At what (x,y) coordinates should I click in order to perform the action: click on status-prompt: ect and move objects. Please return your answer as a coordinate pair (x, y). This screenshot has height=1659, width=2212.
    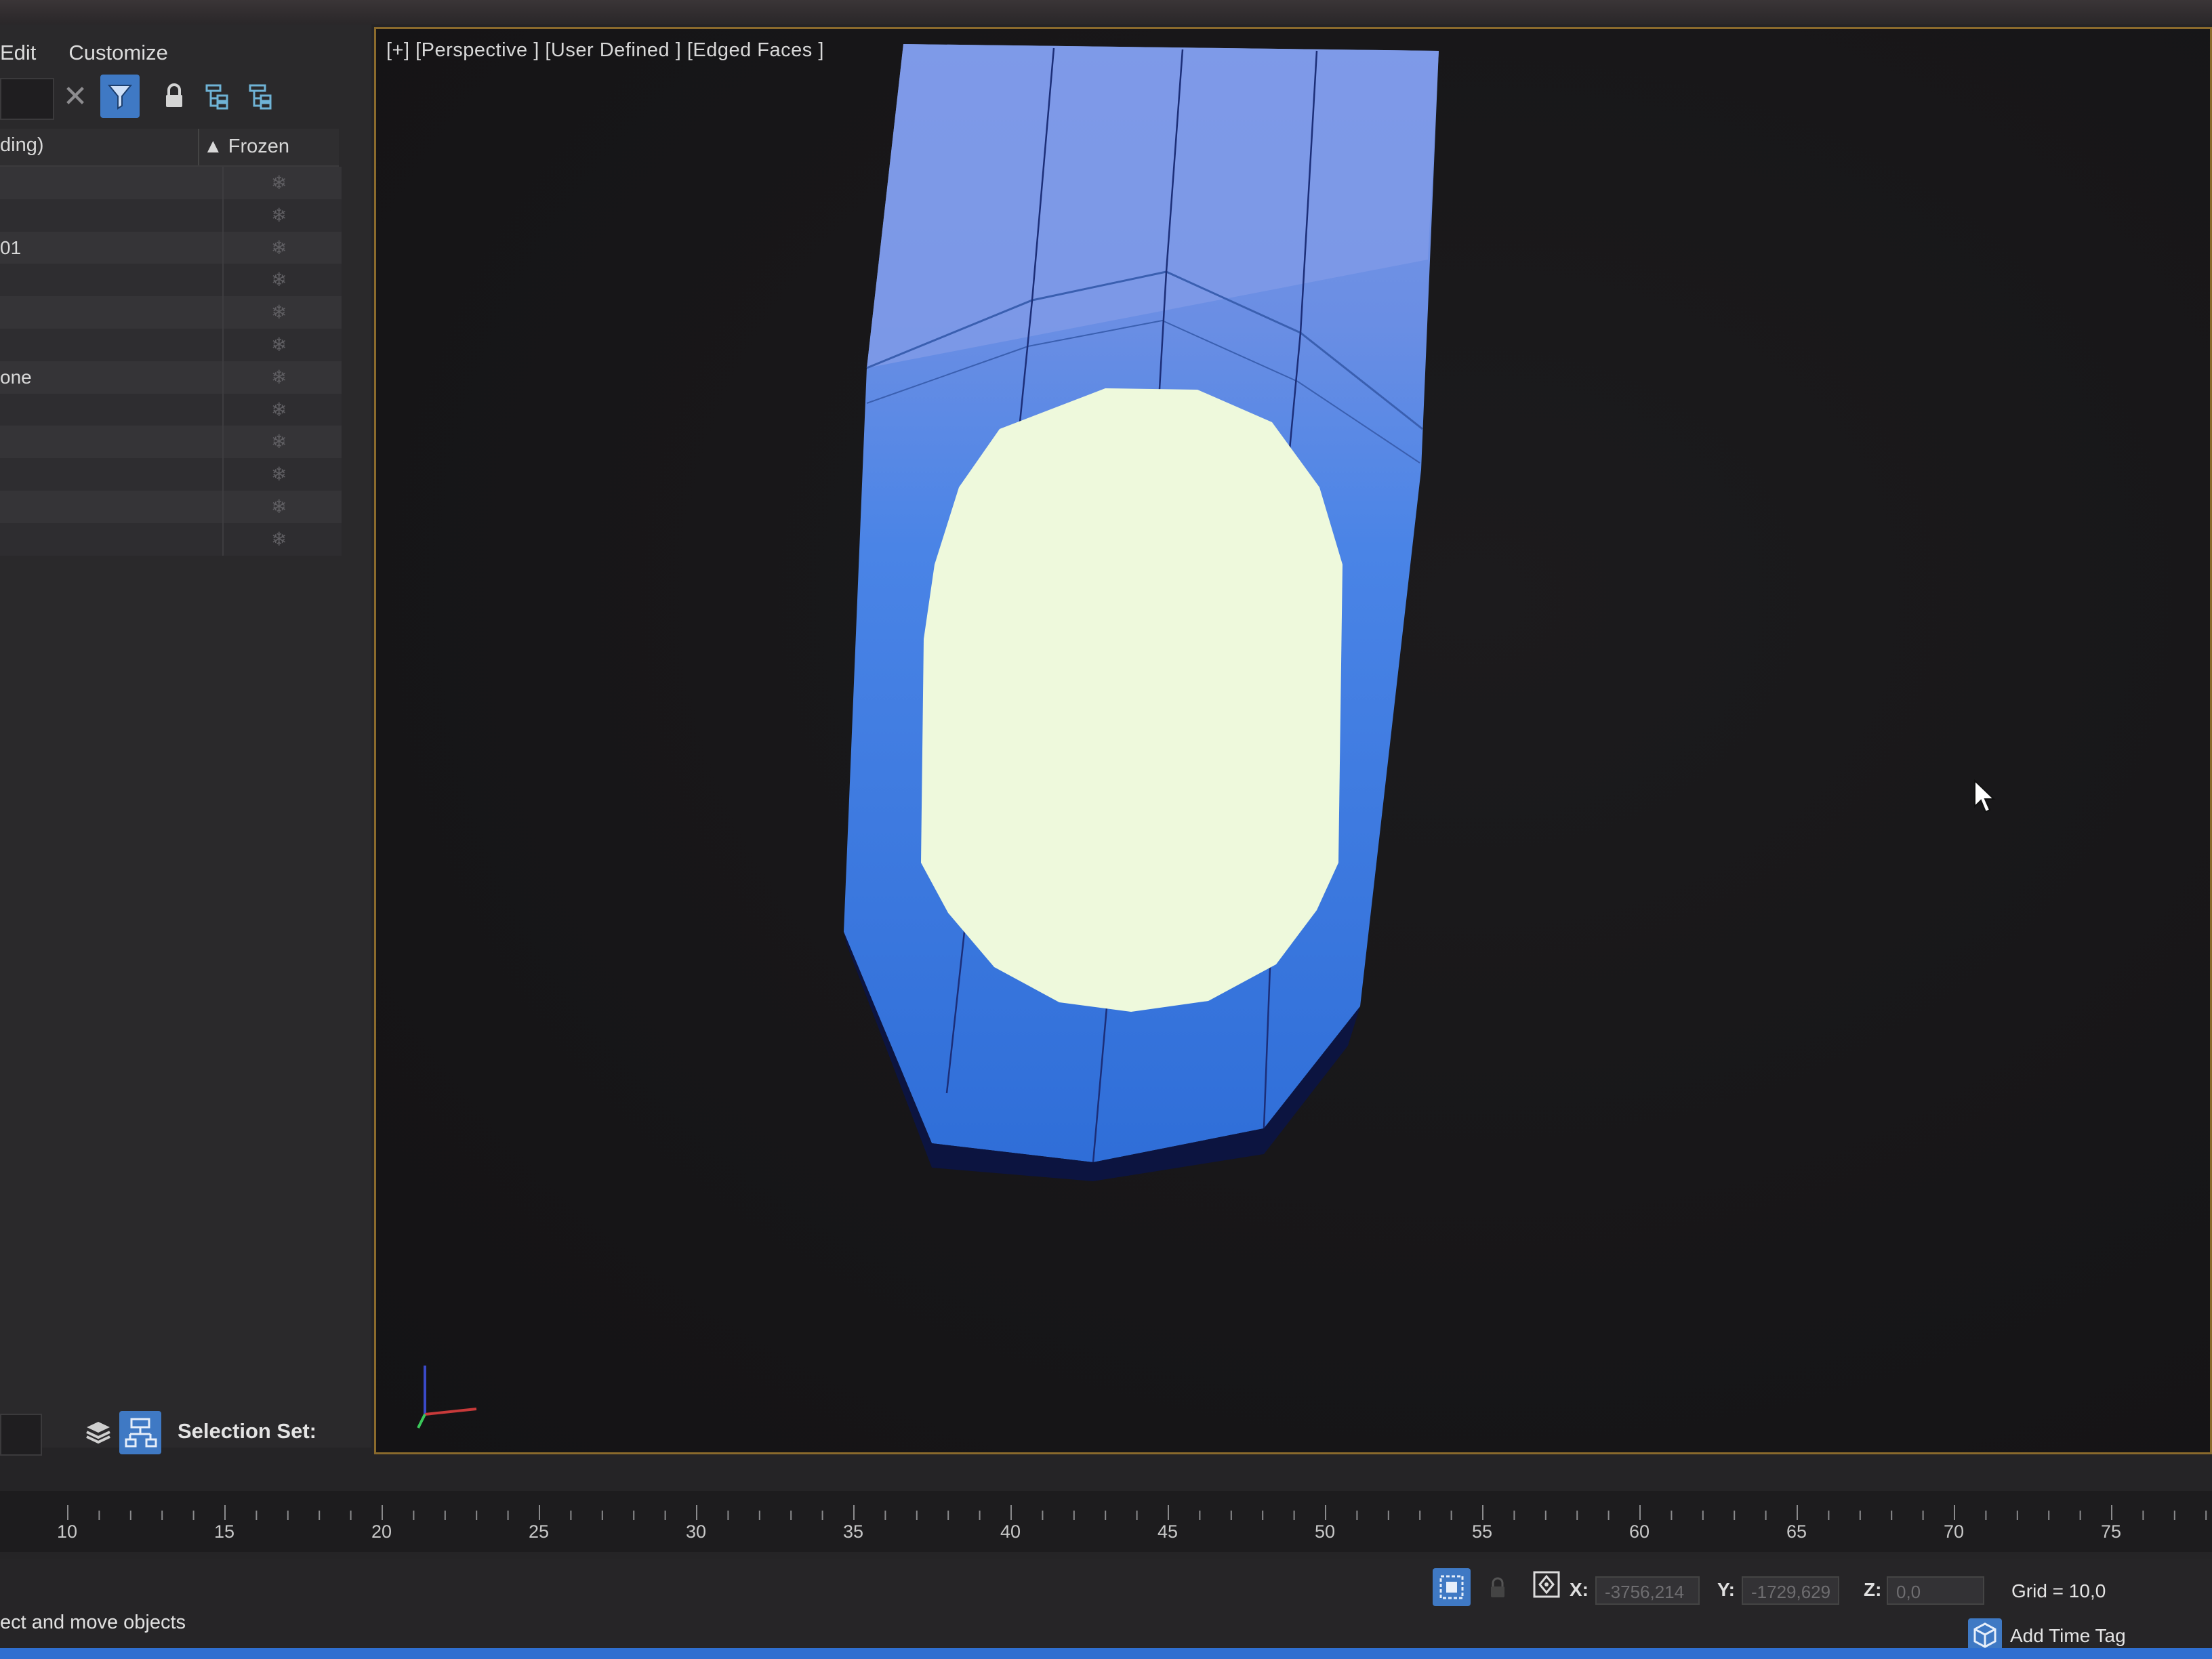
    Looking at the image, I should click on (93, 1623).